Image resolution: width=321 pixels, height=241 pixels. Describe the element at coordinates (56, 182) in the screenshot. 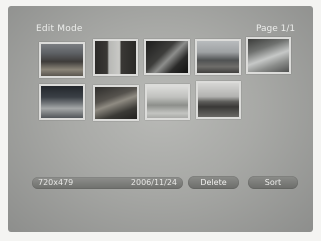

I see `photo-resolution: 720x479` at that location.